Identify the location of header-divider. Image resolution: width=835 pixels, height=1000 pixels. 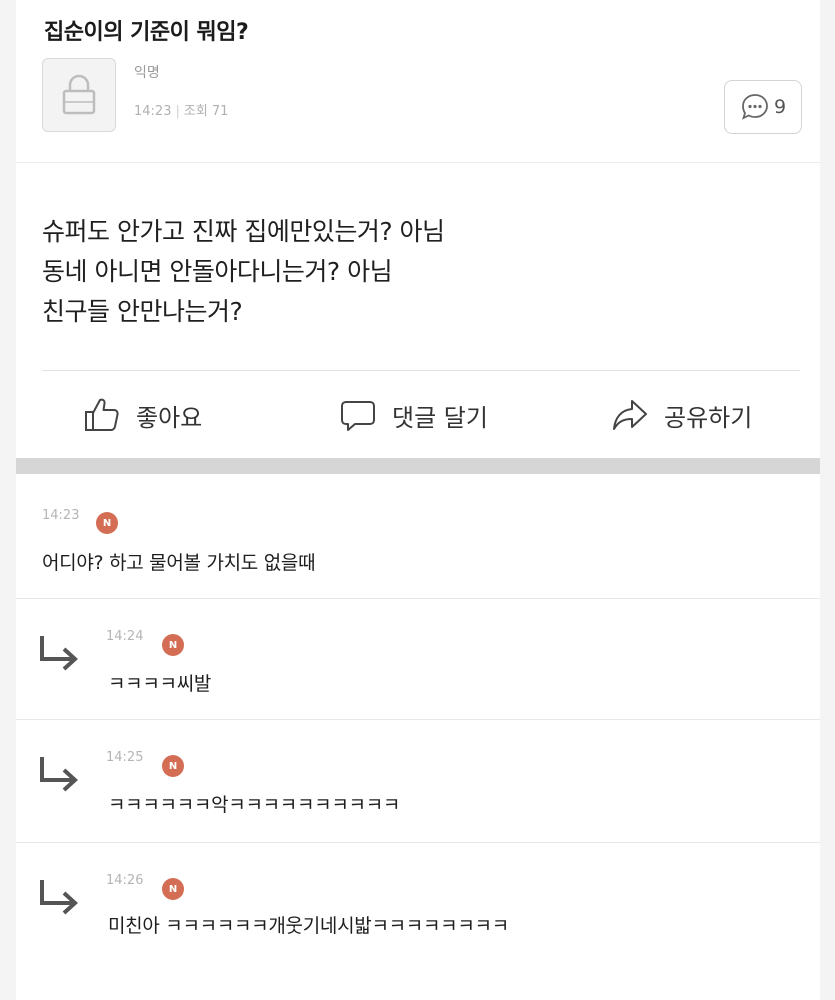
(418, 162).